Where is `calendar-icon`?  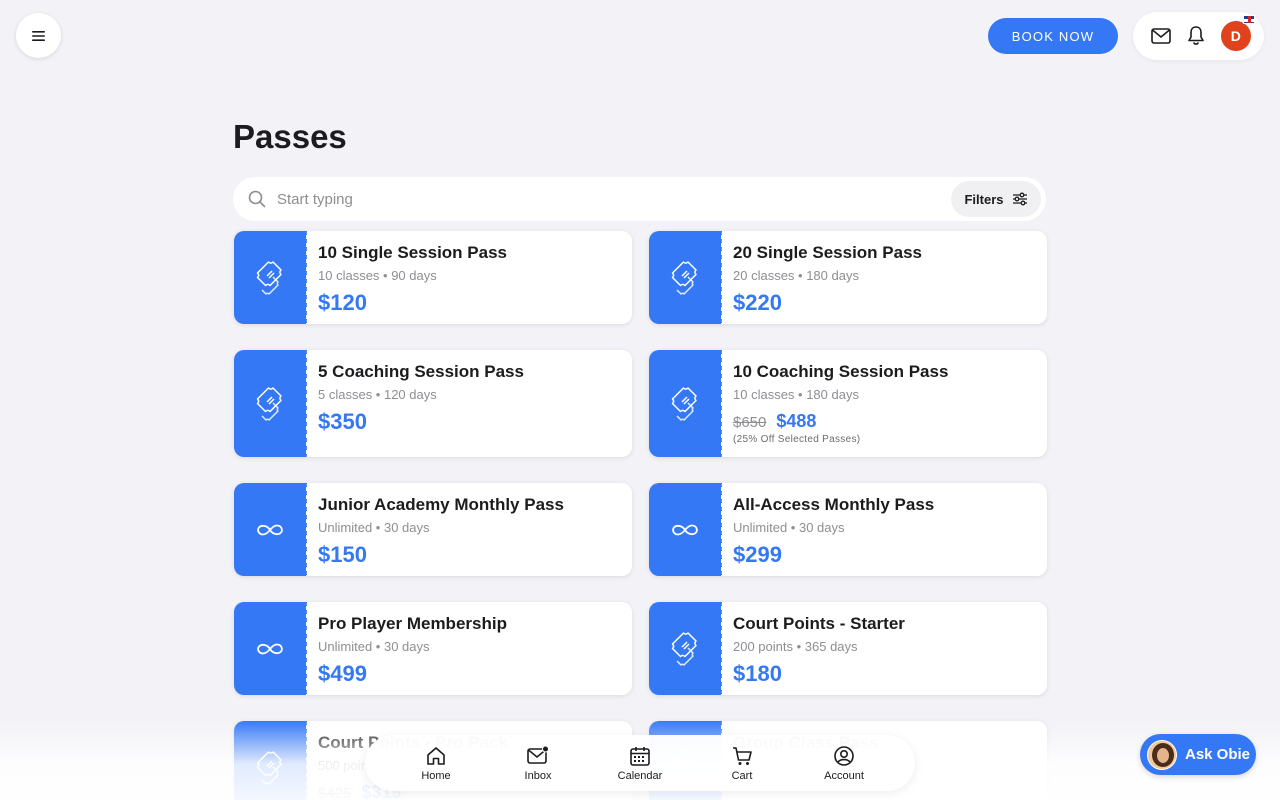
calendar-icon is located at coordinates (640, 756).